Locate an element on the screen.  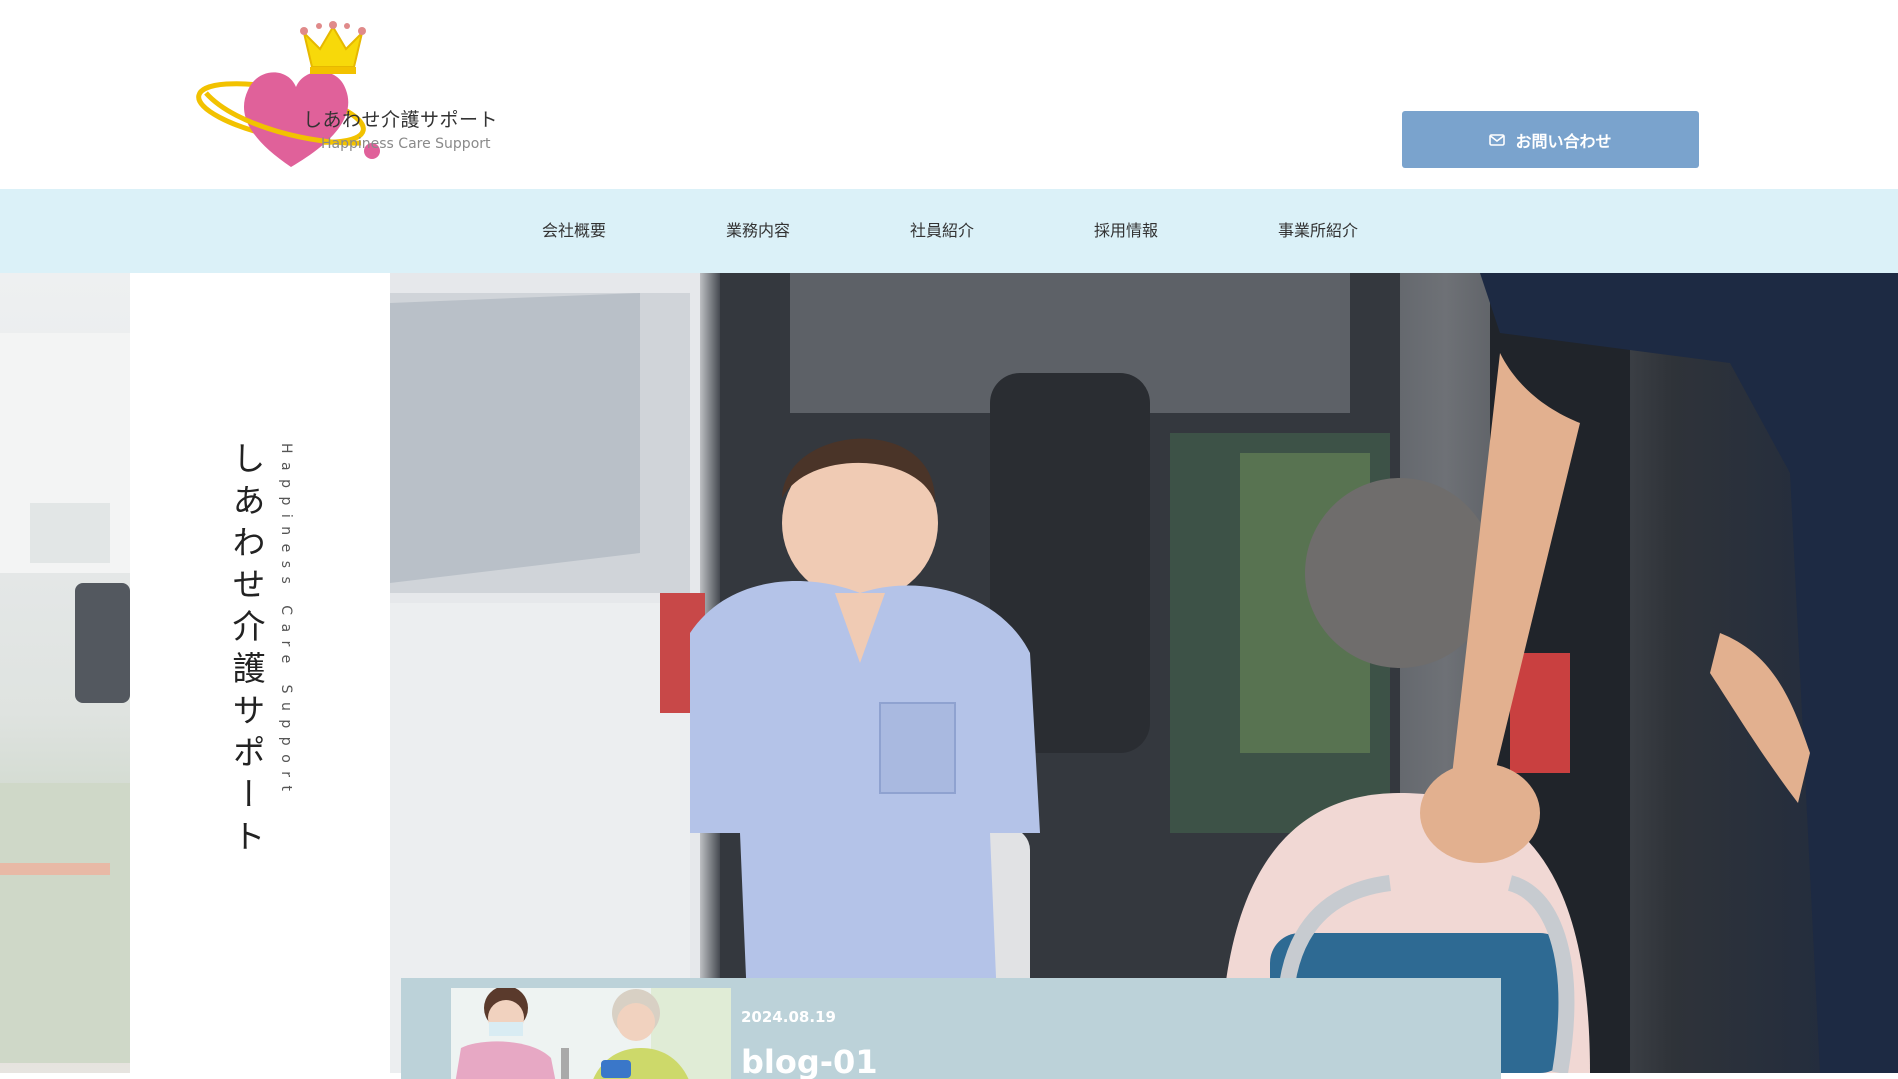
blog-card: 2024.08.19 blog-01 is located at coordinates (951, 1028).